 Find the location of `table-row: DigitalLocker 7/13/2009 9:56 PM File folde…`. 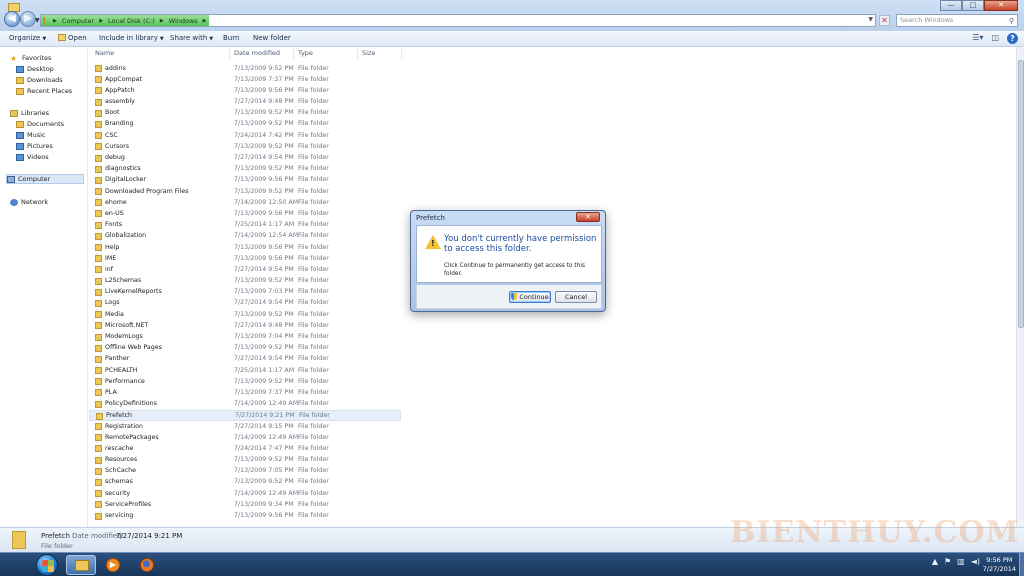

table-row: DigitalLocker 7/13/2009 9:56 PM File folde… is located at coordinates (245, 180).